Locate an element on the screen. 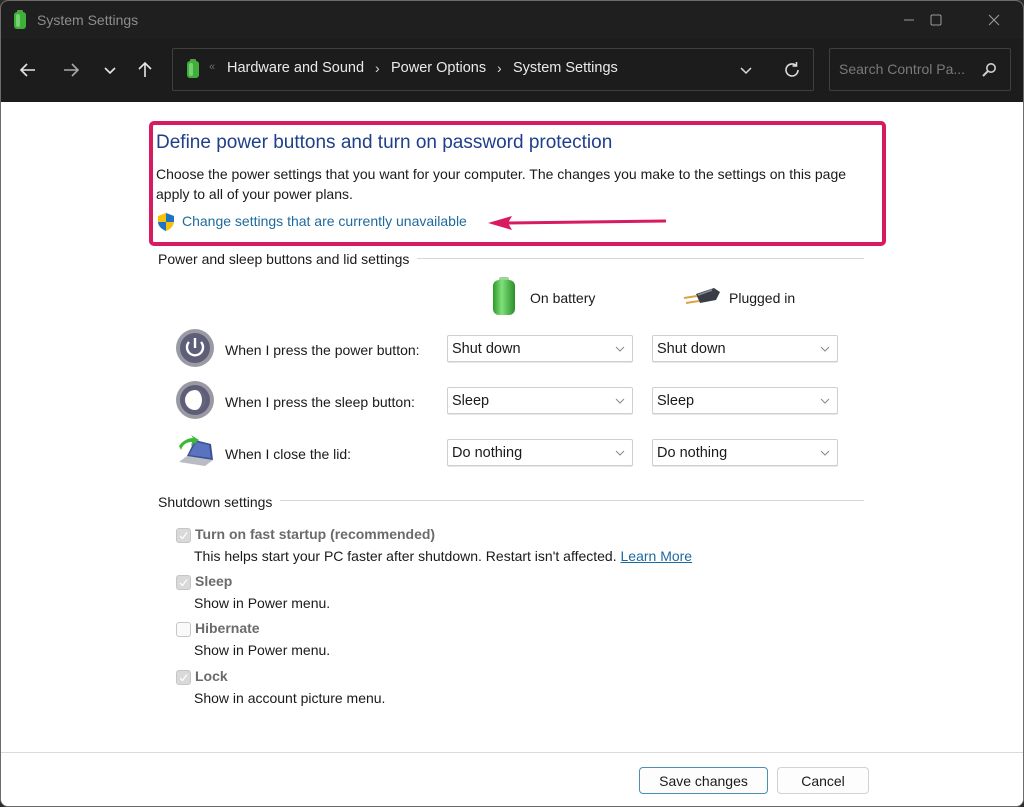  battery-icon is located at coordinates (504, 296).